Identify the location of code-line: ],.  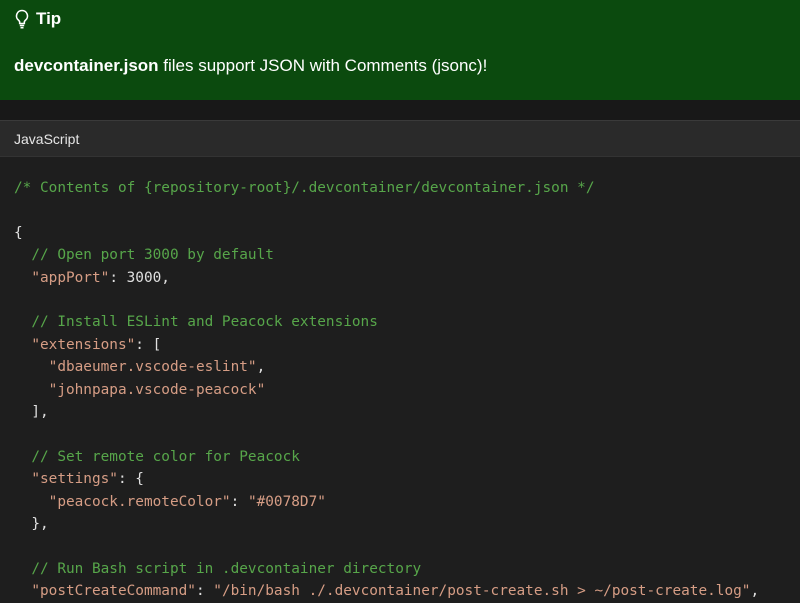
(31, 412).